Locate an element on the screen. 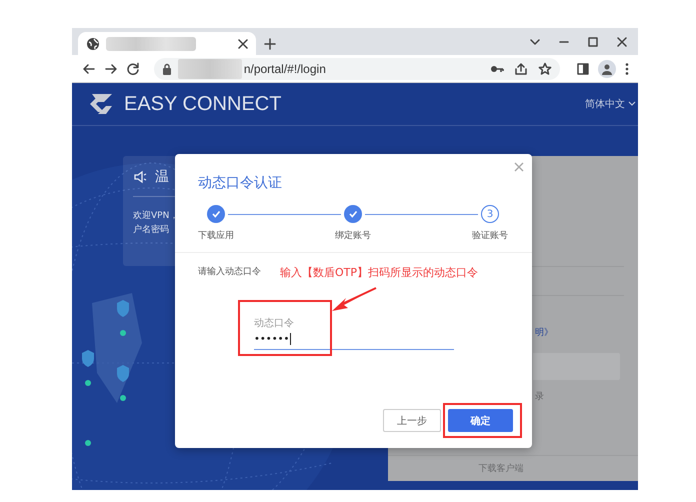 Image resolution: width=696 pixels, height=502 pixels. step-label: 绑定账号 is located at coordinates (353, 236).